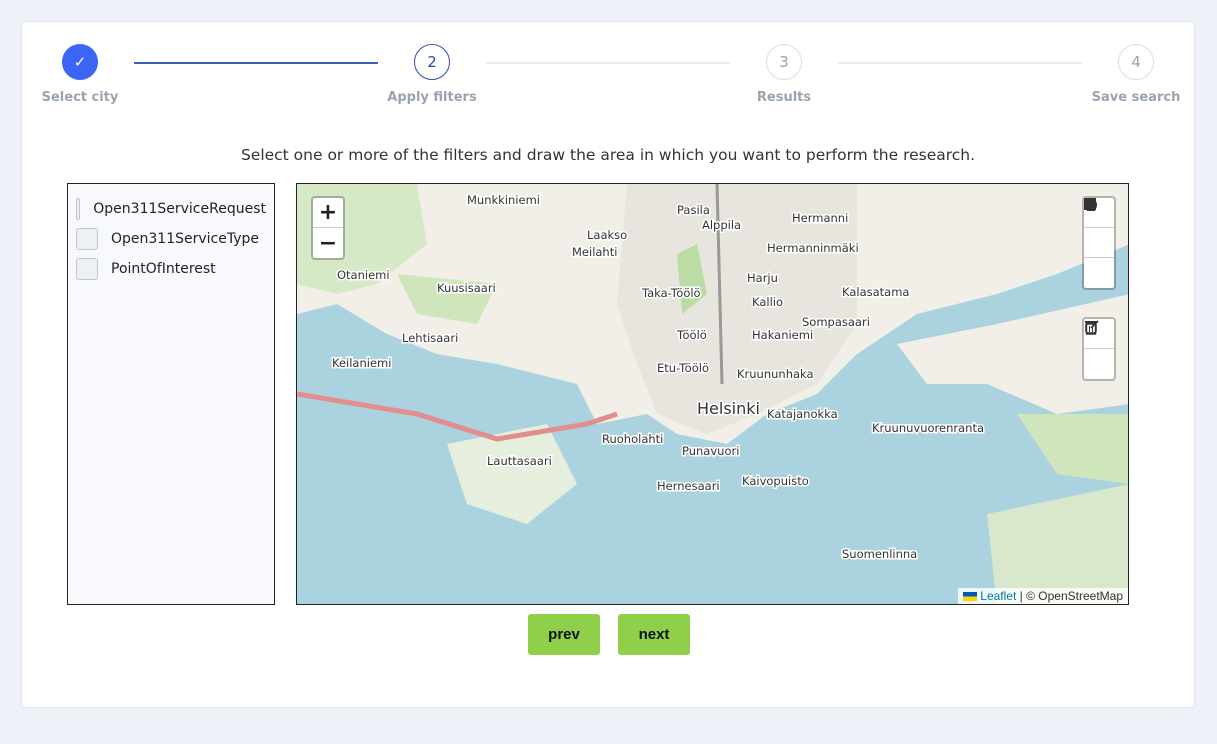 The image size is (1217, 744). Describe the element at coordinates (607, 235) in the screenshot. I see `map-place-label: Laakso` at that location.